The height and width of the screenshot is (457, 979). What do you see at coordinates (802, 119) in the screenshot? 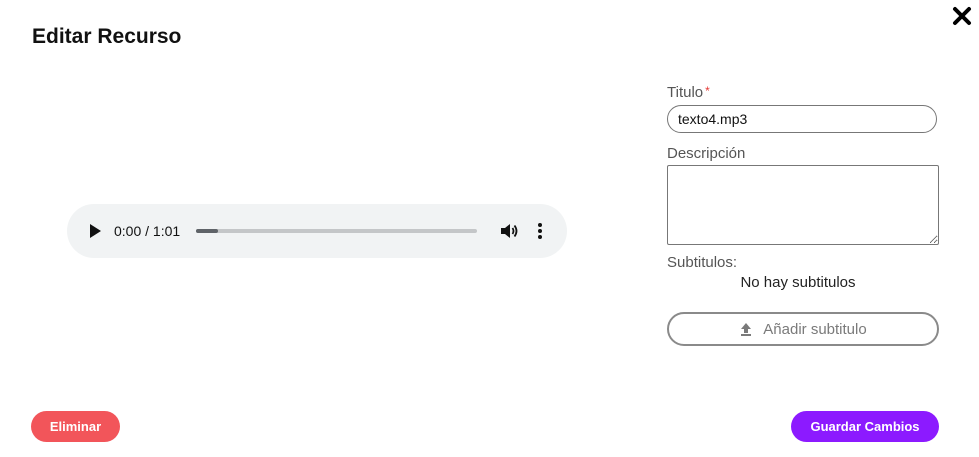
I see `title-input` at bounding box center [802, 119].